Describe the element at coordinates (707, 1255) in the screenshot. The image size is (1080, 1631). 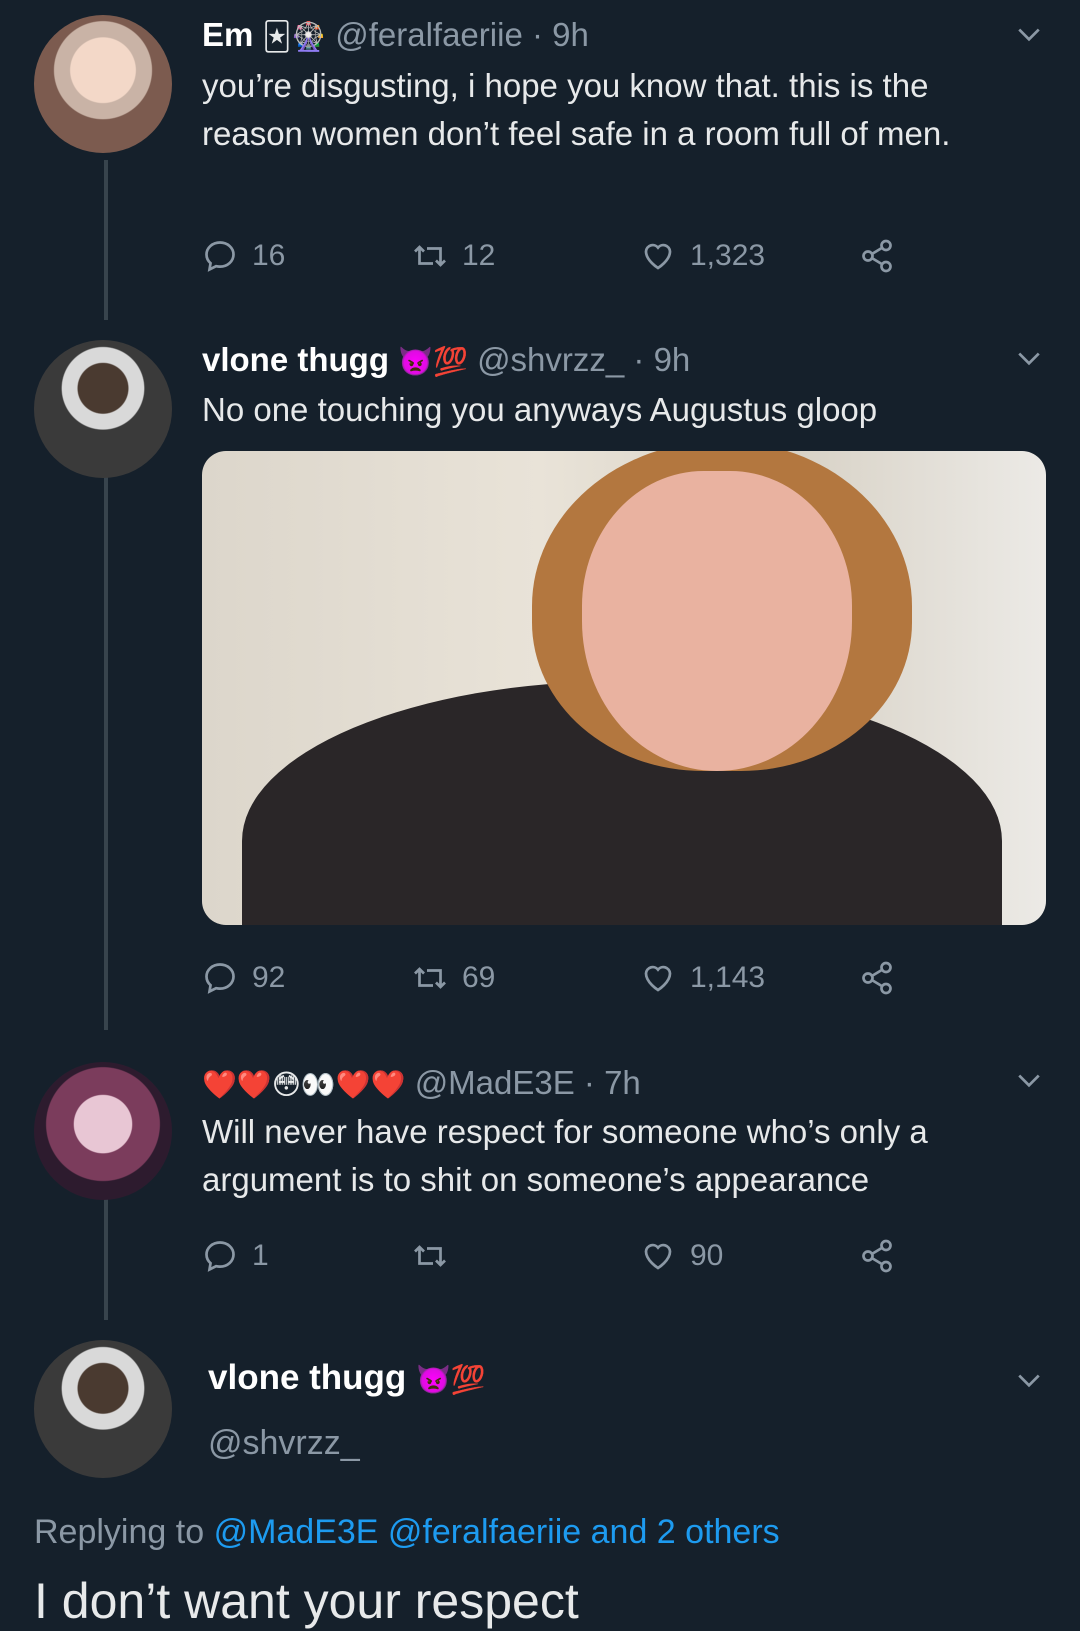
I see `like-count: 90` at that location.